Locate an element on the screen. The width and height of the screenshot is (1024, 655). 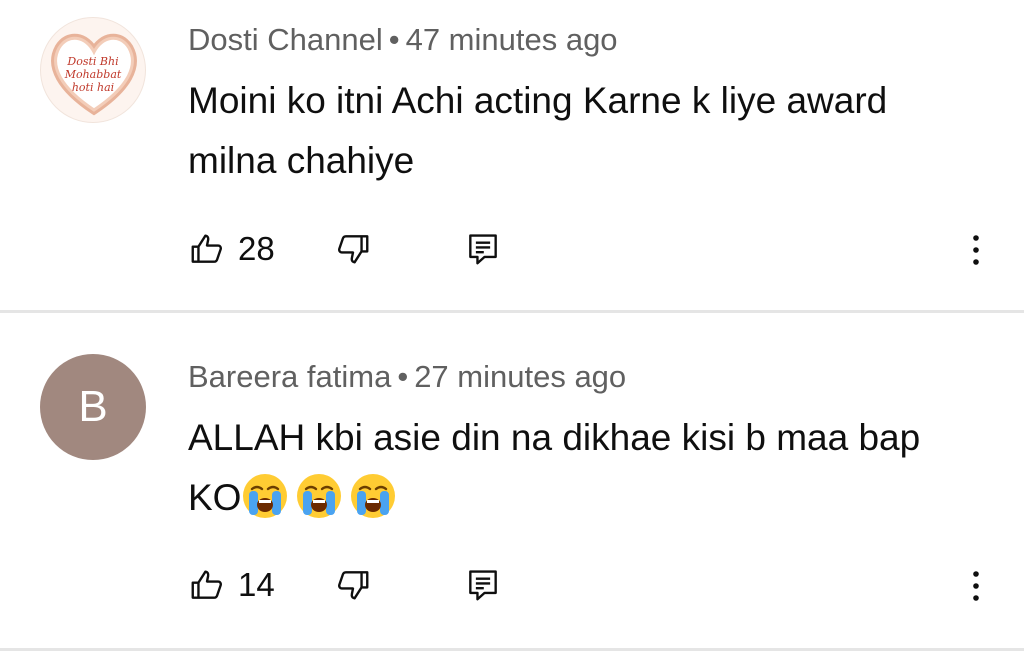
comment-actions: 28 is located at coordinates (593, 250).